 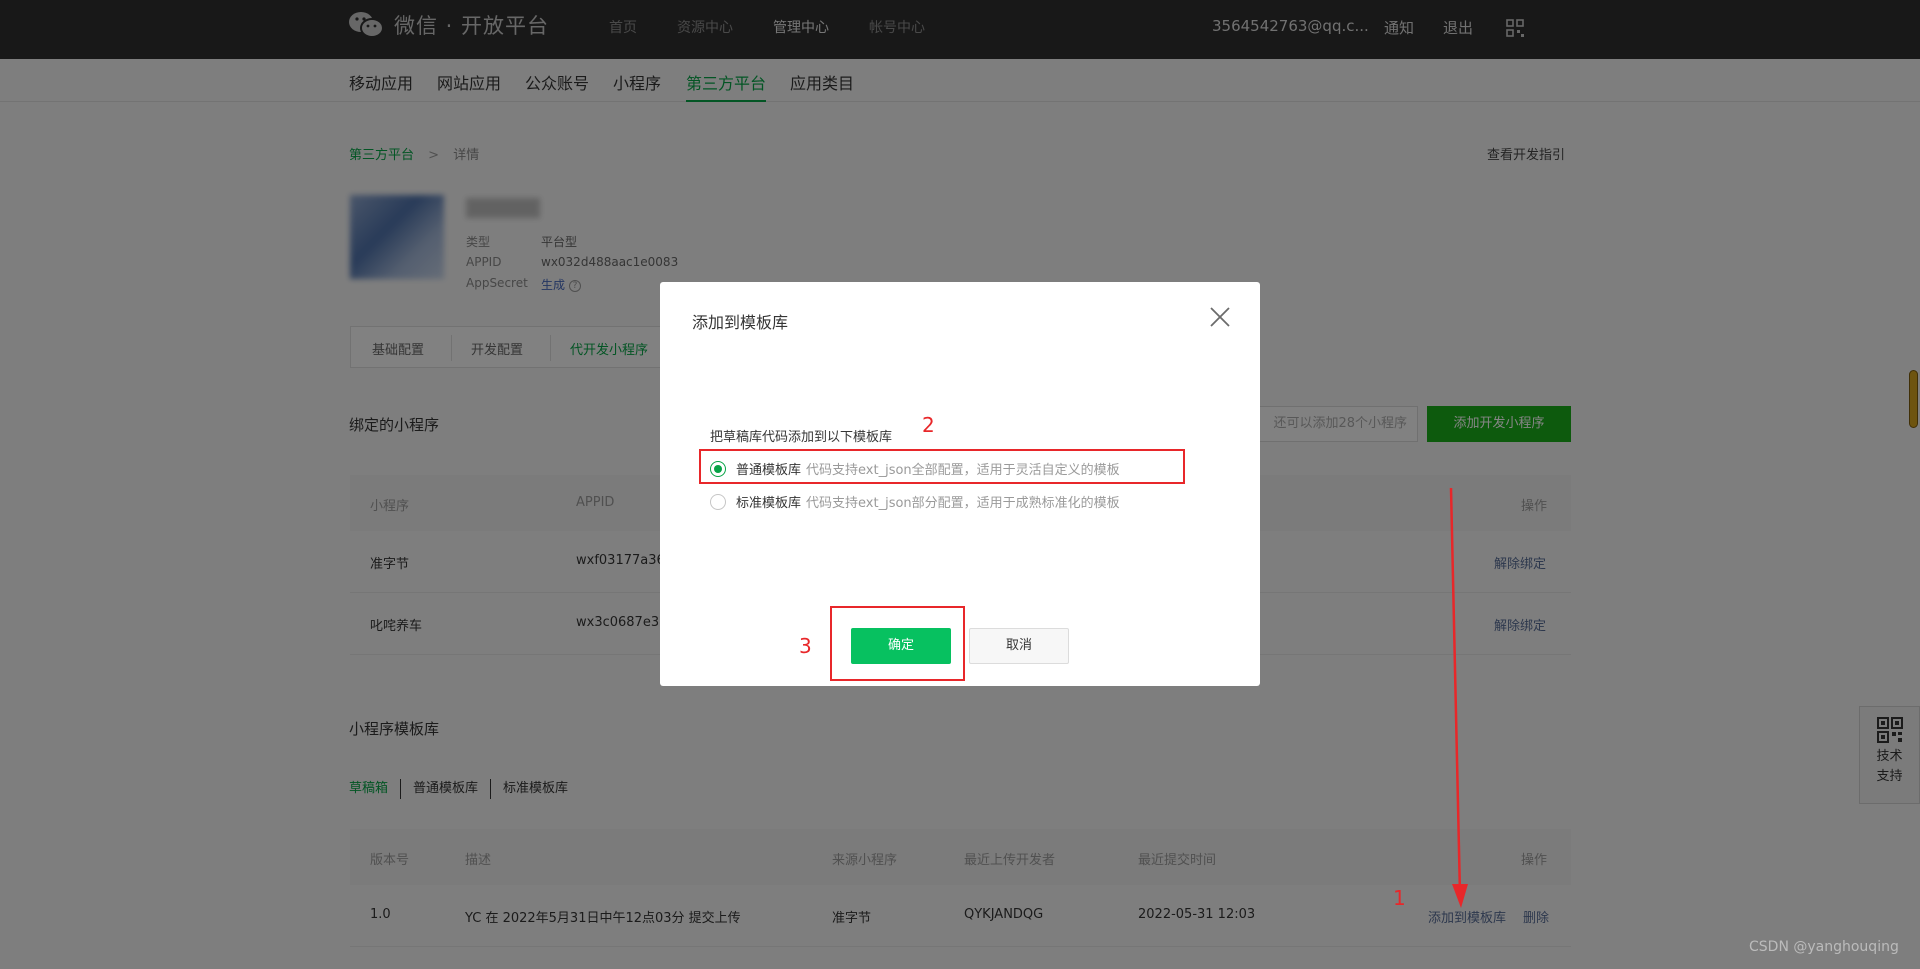 I want to click on watermark: CSDN @yanghouqing, so click(x=1824, y=947).